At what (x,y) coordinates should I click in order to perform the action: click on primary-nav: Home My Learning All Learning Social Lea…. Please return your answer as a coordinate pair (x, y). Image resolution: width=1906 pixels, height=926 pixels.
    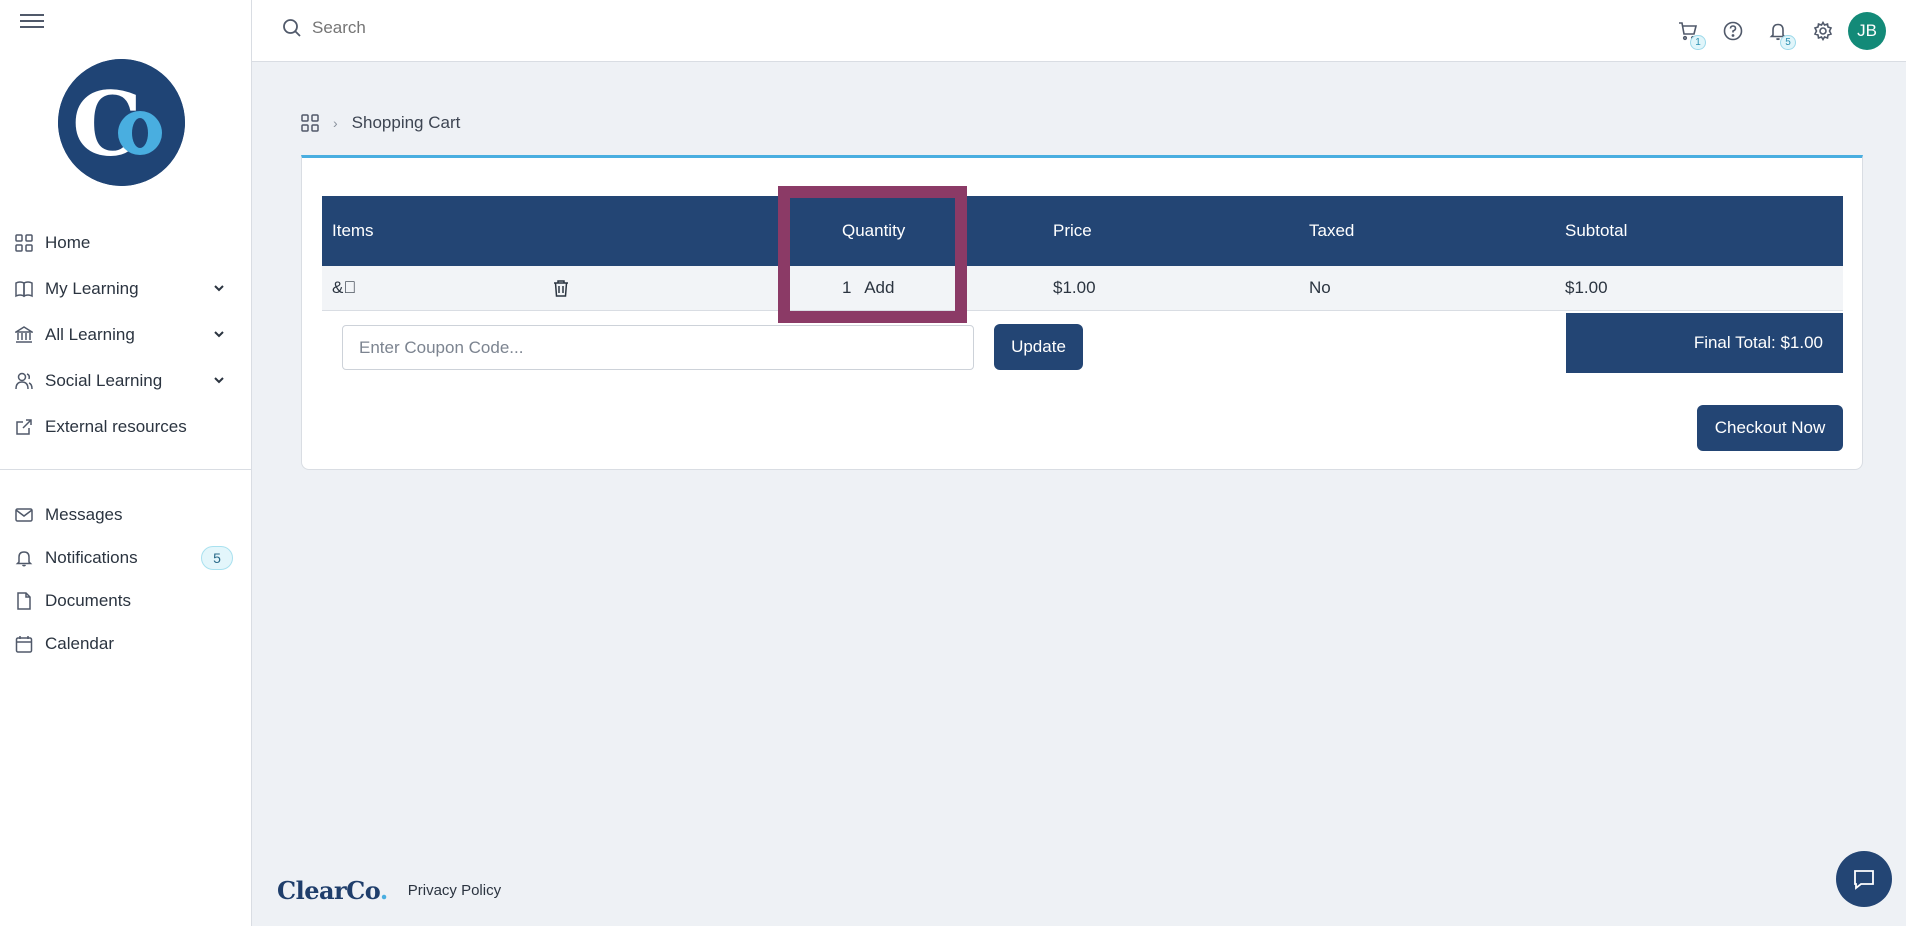
    Looking at the image, I should click on (126, 335).